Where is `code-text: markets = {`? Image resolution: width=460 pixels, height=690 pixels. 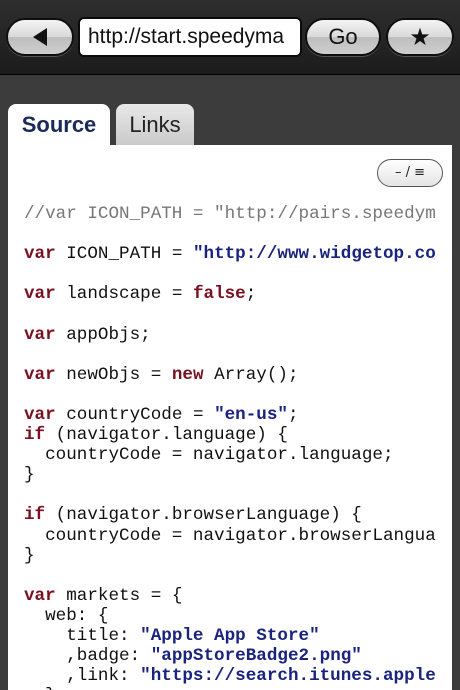 code-text: markets = { is located at coordinates (119, 595).